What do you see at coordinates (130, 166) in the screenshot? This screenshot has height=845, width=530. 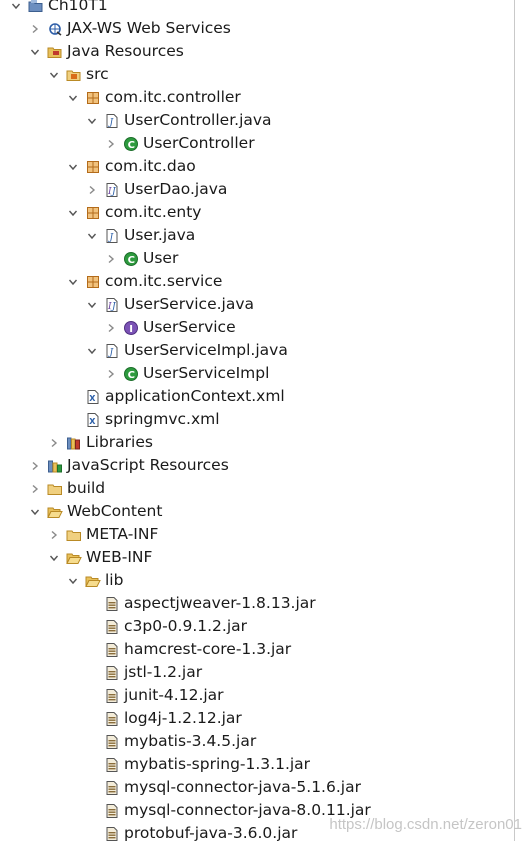 I see `pkg-dao: com.itc.dao` at bounding box center [130, 166].